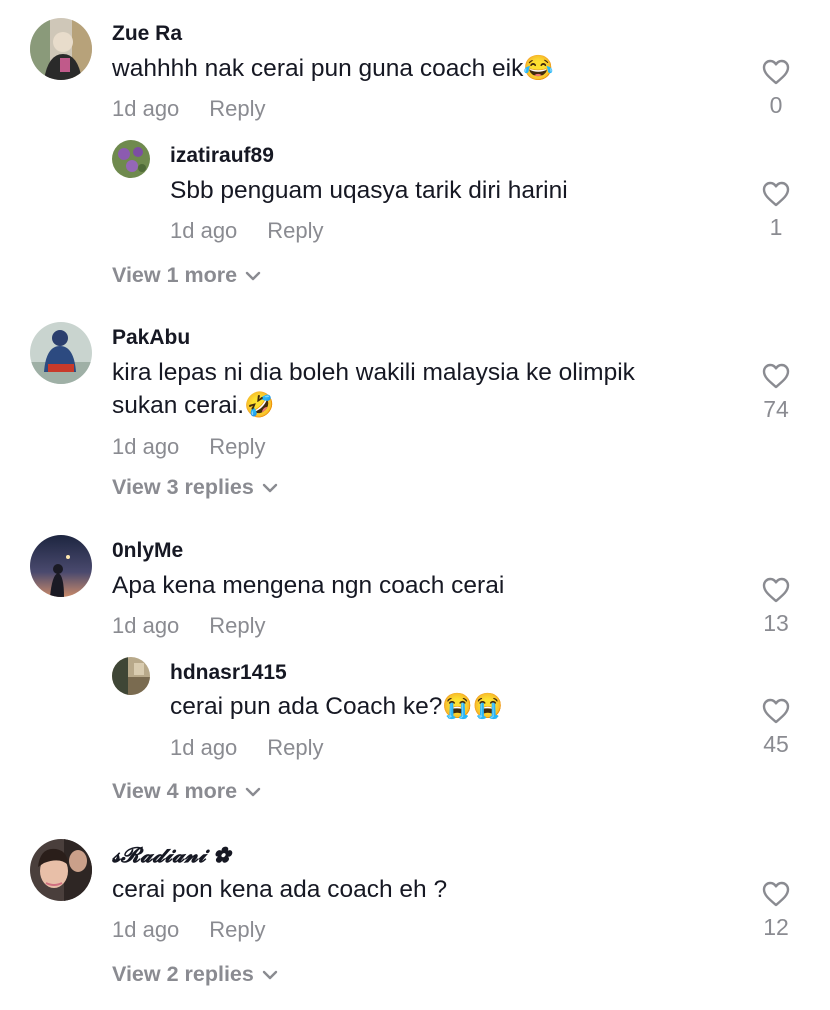  I want to click on like-count: 0, so click(776, 105).